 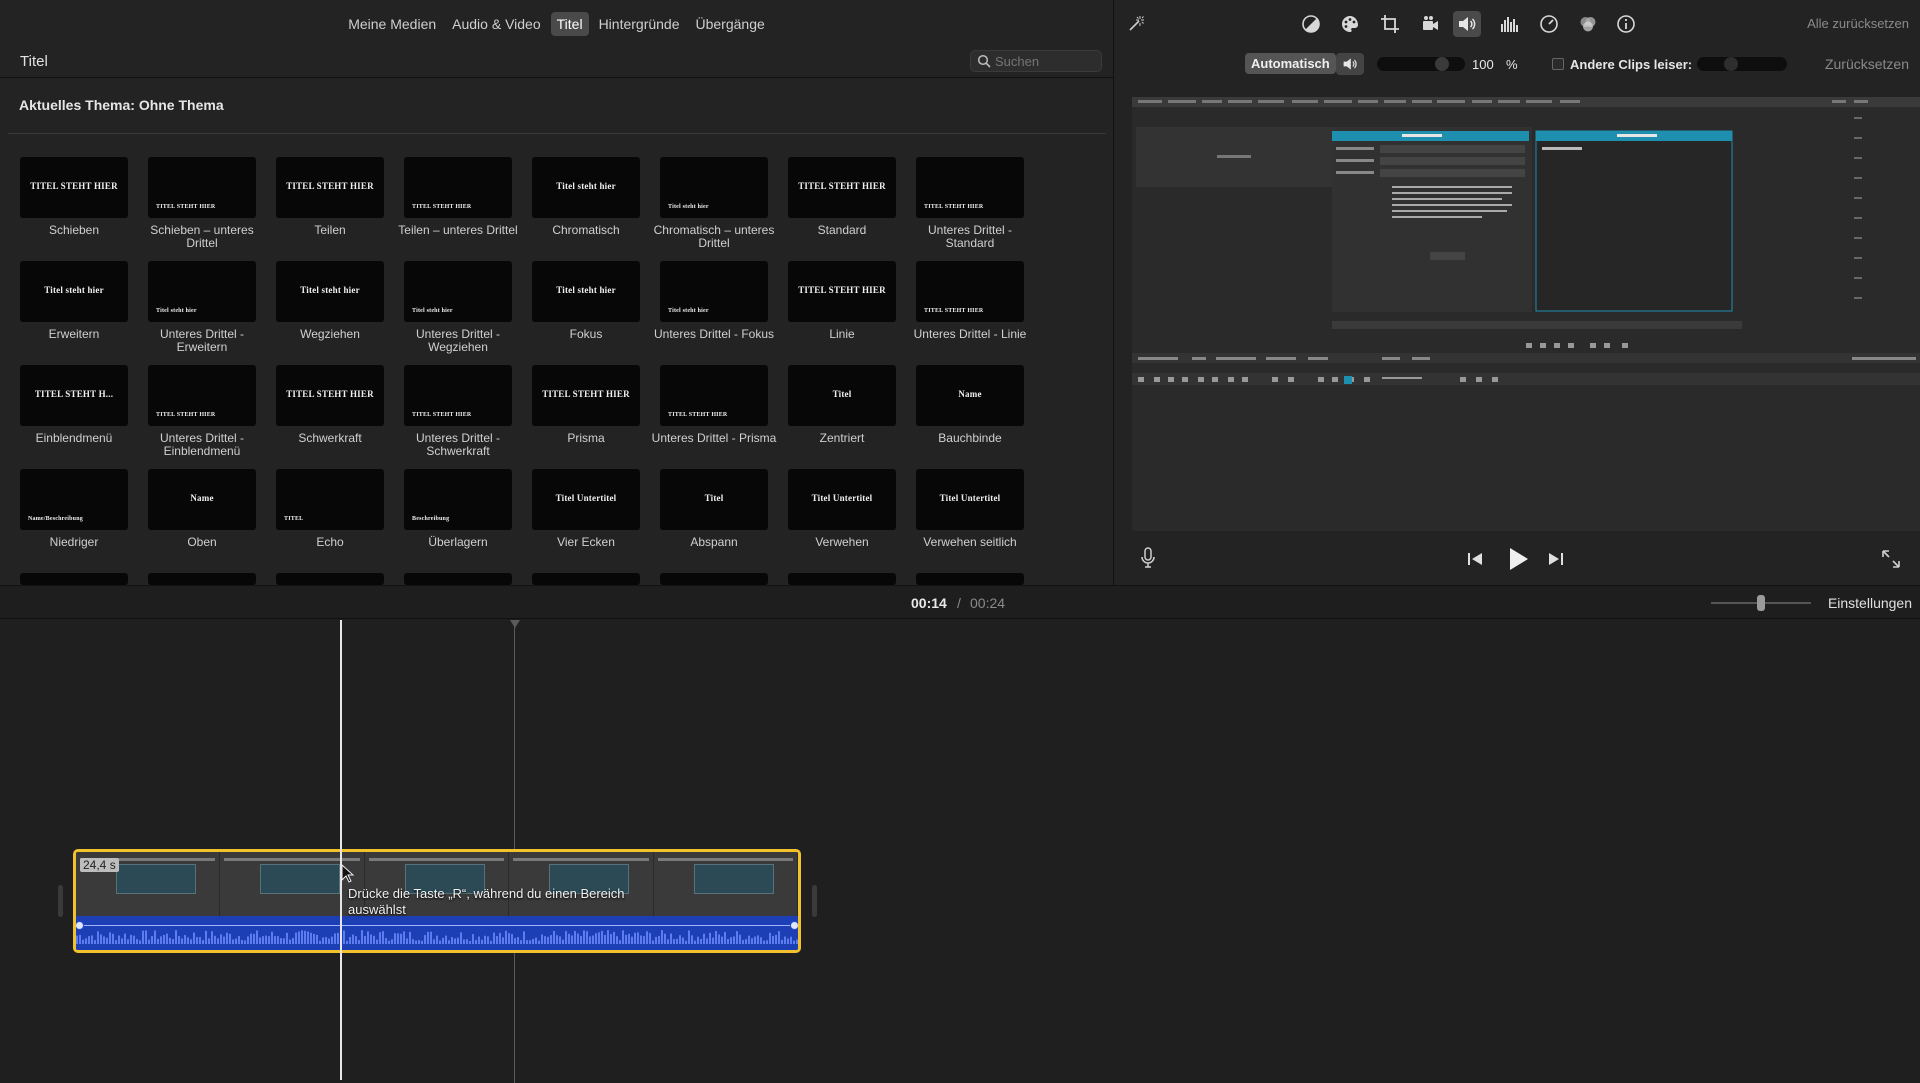 I want to click on clip-right-handle, so click(x=814, y=901).